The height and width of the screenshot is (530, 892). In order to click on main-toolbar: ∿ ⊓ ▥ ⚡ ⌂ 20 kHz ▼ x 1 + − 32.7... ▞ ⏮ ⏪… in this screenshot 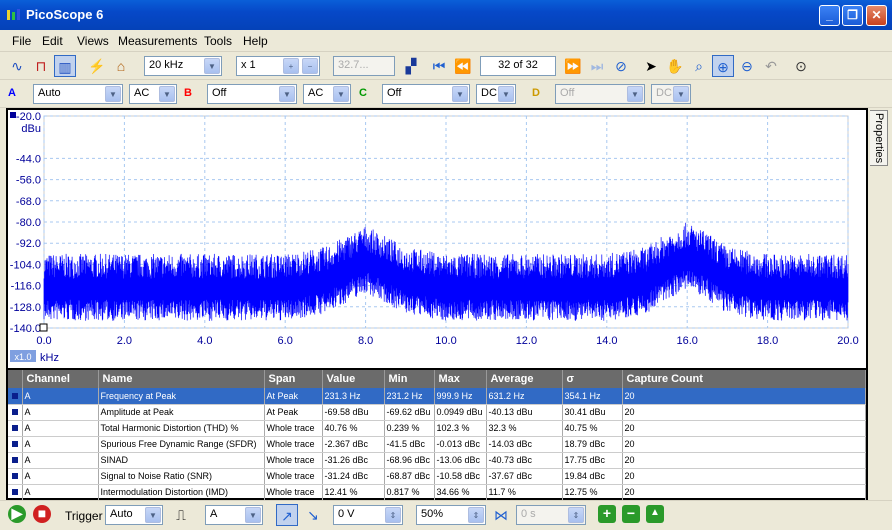, I will do `click(446, 66)`.